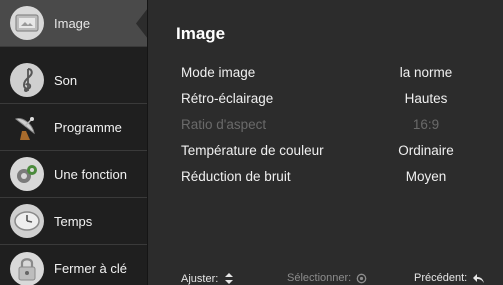 The height and width of the screenshot is (285, 503). What do you see at coordinates (224, 124) in the screenshot?
I see `setting-label: Ratio d'aspect` at bounding box center [224, 124].